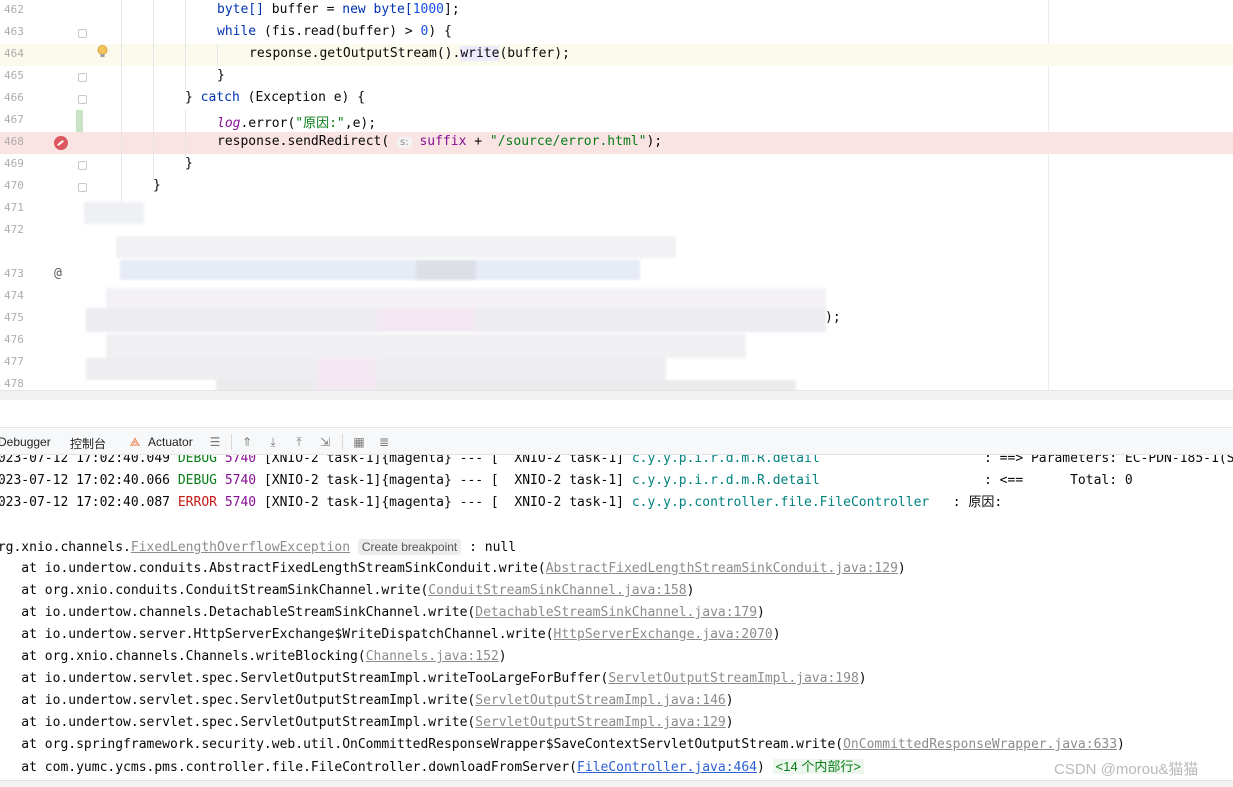 The height and width of the screenshot is (787, 1233). Describe the element at coordinates (616, 99) in the screenshot. I see `code-line: 466 } catch (Exception e) {` at that location.